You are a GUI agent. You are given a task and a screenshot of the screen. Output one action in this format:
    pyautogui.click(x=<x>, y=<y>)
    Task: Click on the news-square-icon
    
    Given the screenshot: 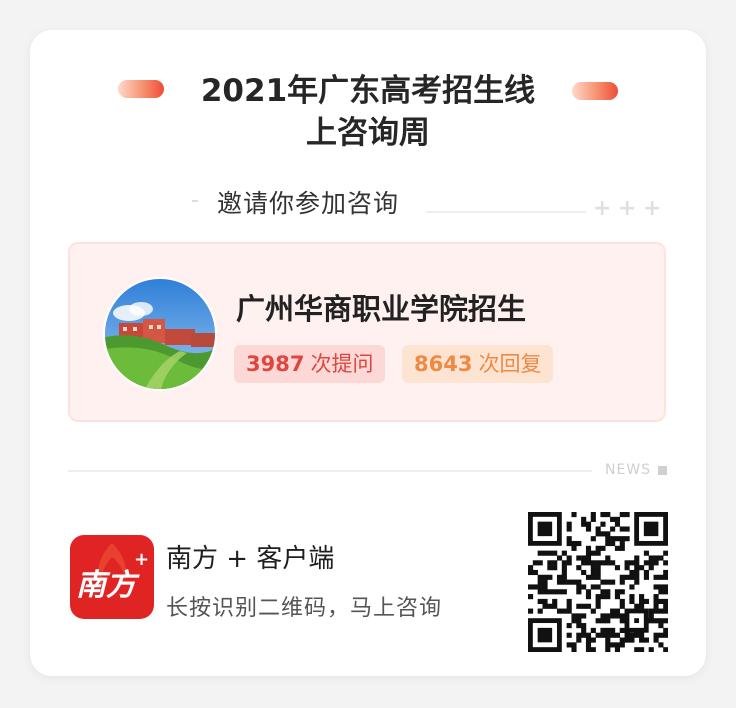 What is the action you would take?
    pyautogui.click(x=662, y=470)
    